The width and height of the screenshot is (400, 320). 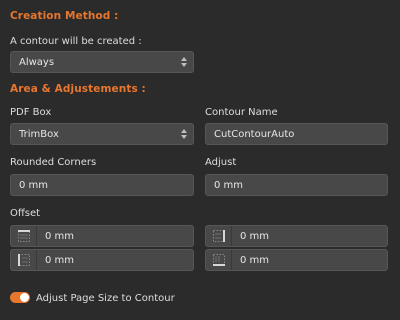 I want to click on offset-top-input: 0 mm, so click(x=102, y=236).